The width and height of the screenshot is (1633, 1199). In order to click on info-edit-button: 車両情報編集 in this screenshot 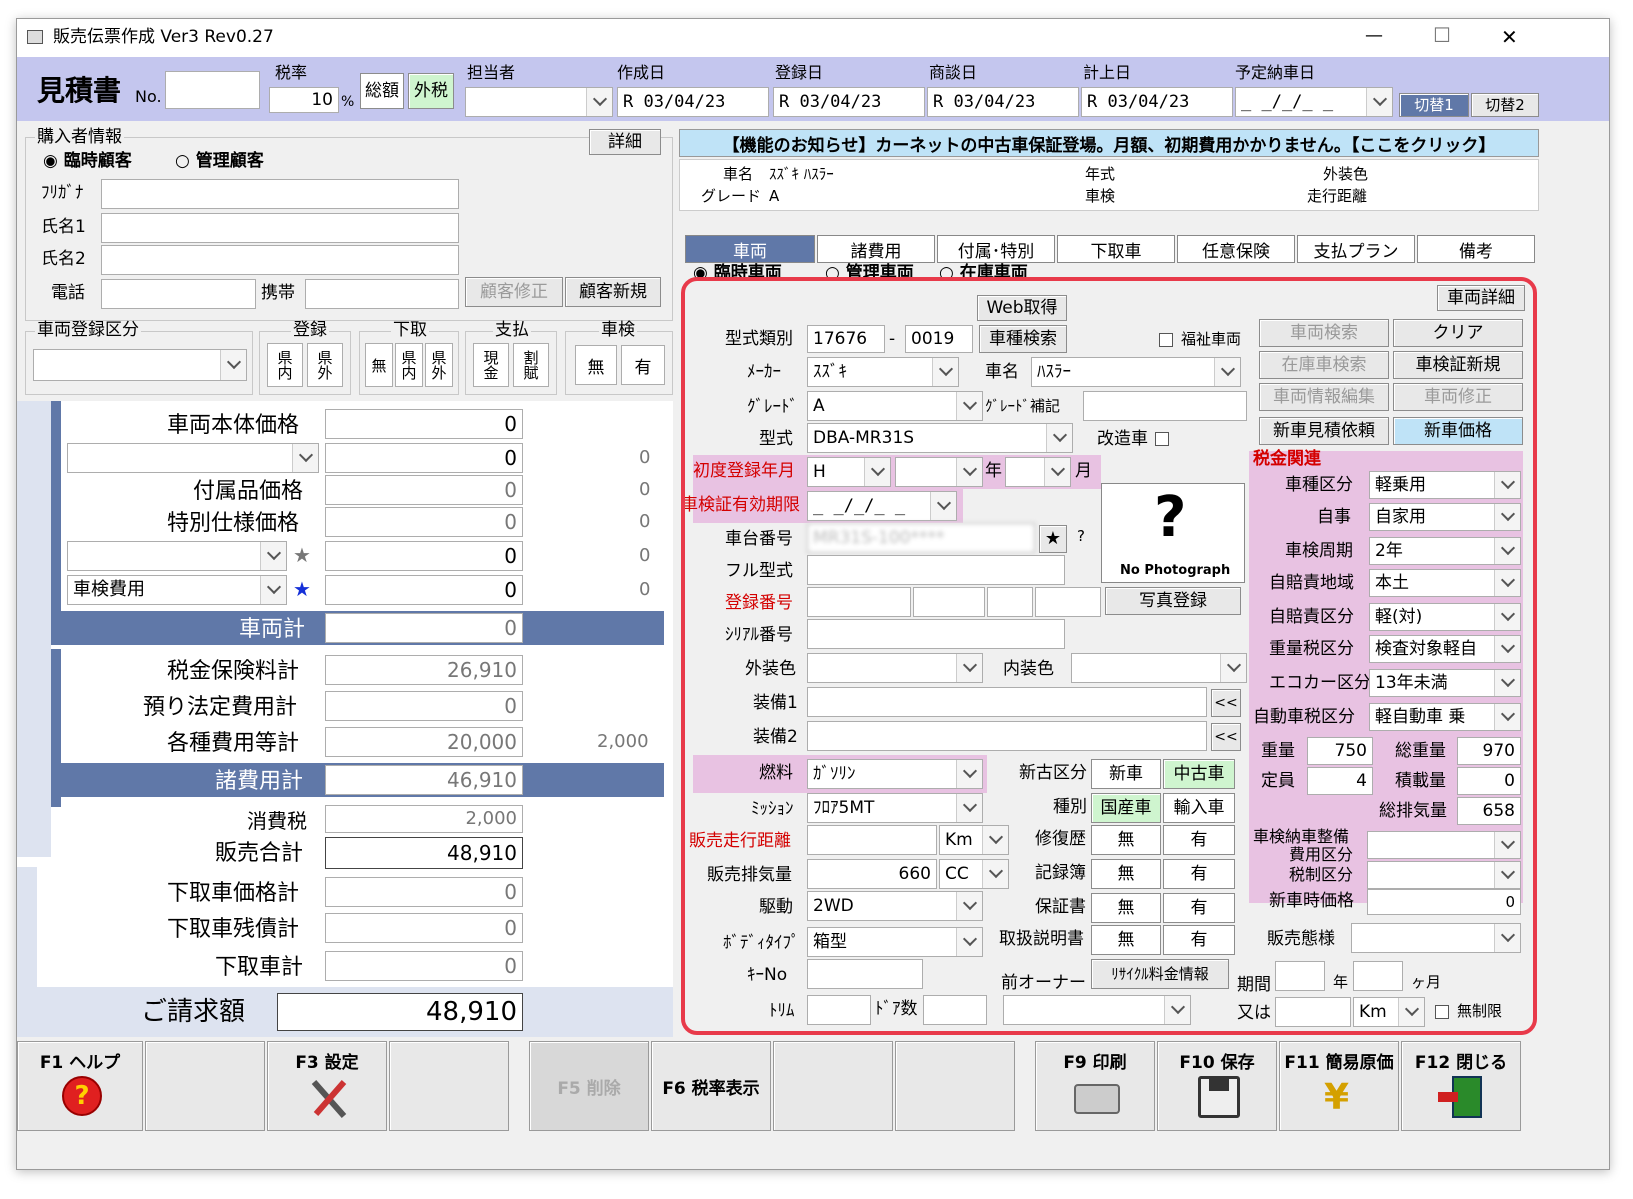, I will do `click(1324, 397)`.